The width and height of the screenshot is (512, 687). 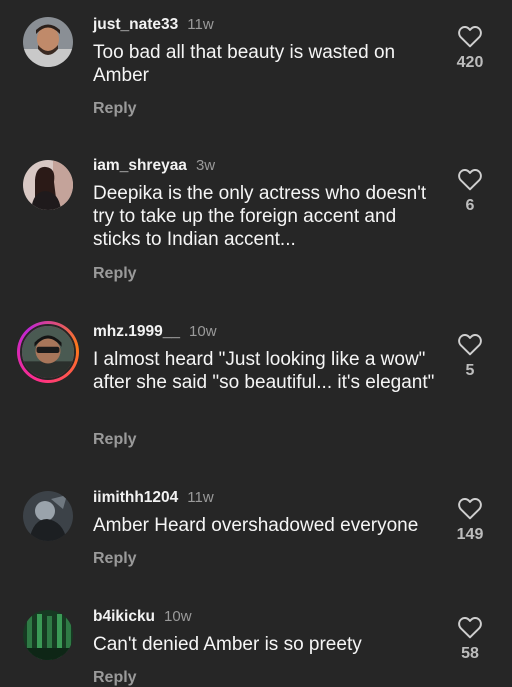 What do you see at coordinates (205, 165) in the screenshot?
I see `comment-age: 3w` at bounding box center [205, 165].